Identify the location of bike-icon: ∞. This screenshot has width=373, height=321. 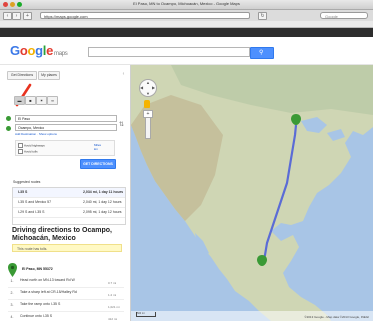
(52, 100).